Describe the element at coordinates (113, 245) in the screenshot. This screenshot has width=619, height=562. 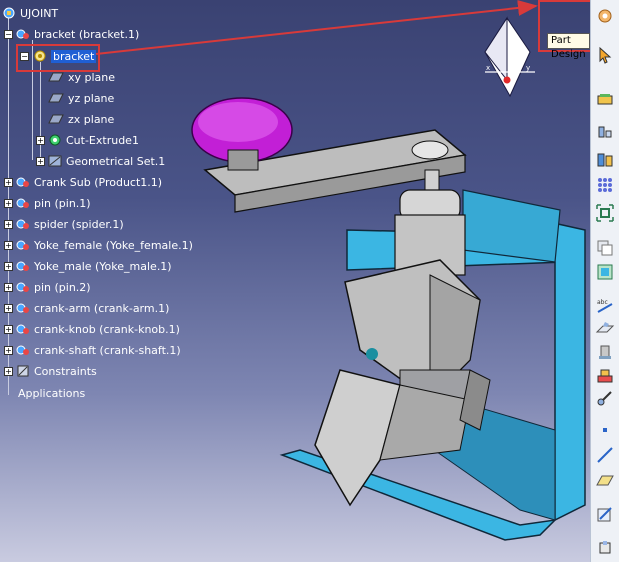
I see `tree-item-label: Yoke_female (Yoke_female.1)` at that location.